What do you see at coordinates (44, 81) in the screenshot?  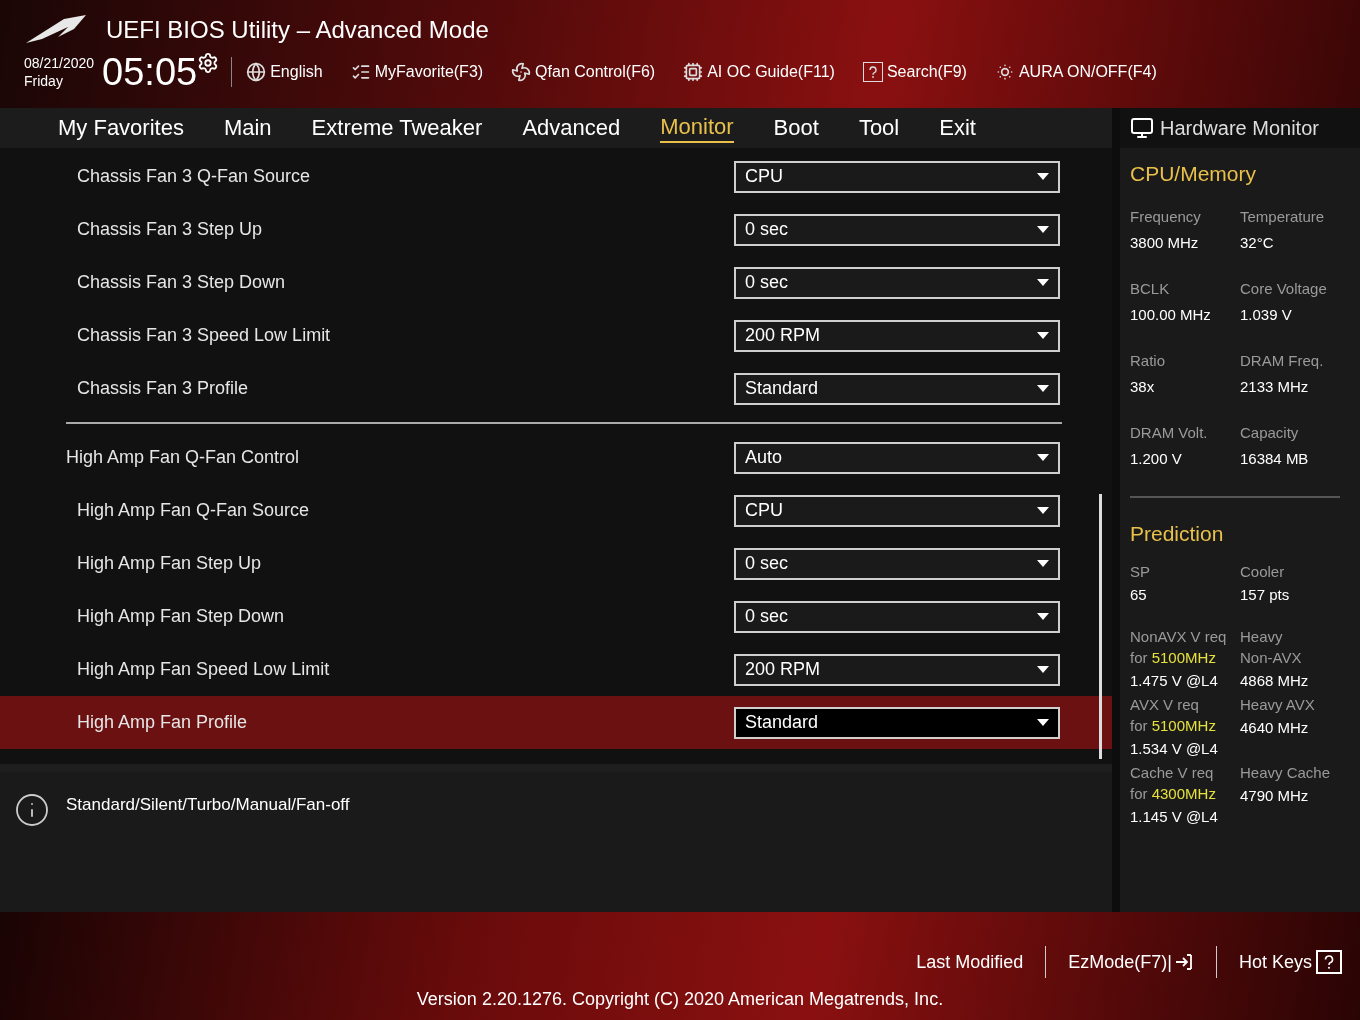 I see `day-text: Friday` at bounding box center [44, 81].